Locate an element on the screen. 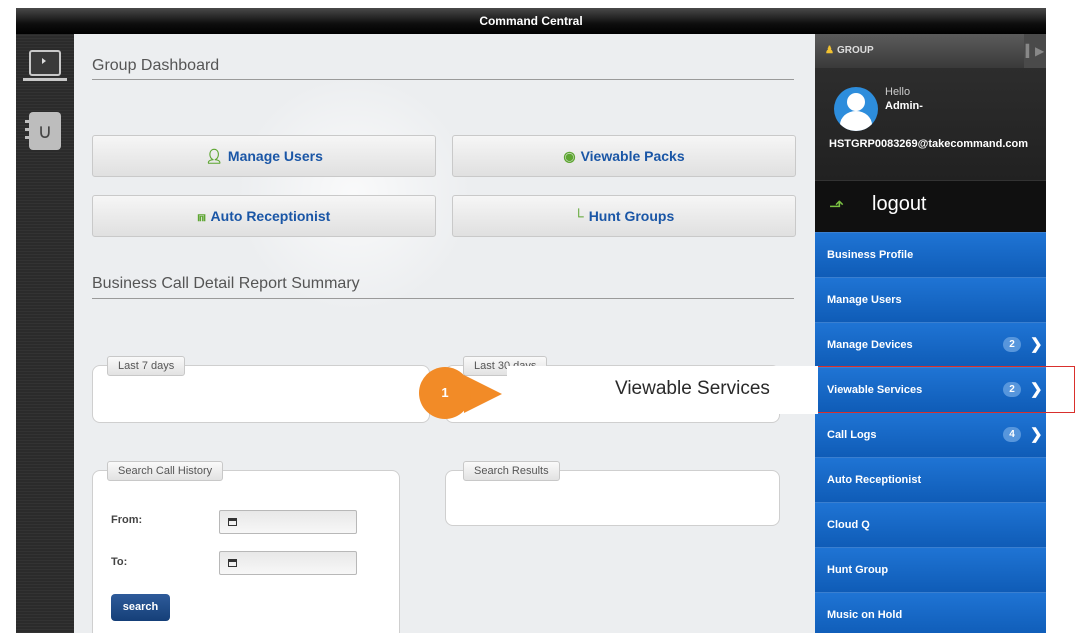 This screenshot has height=633, width=1075. last-7-days-label: Last 7 days is located at coordinates (146, 366).